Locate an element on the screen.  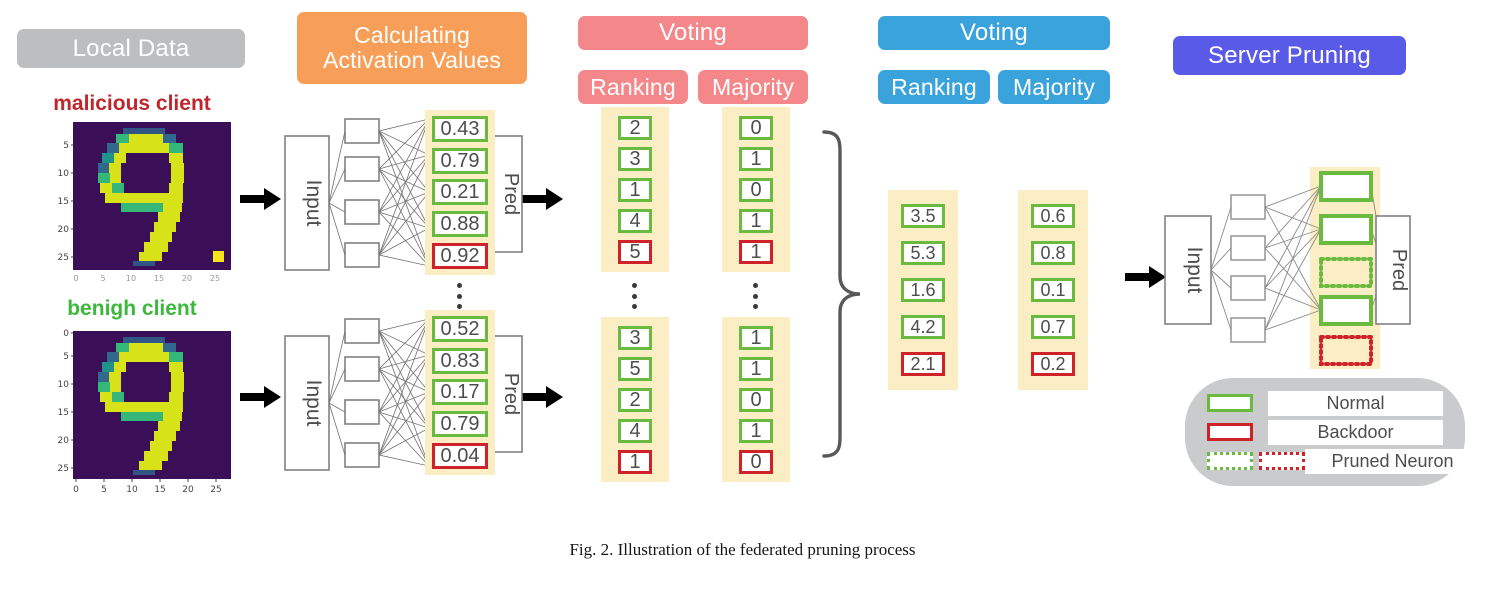
activation-box: 0.43 is located at coordinates (460, 128).